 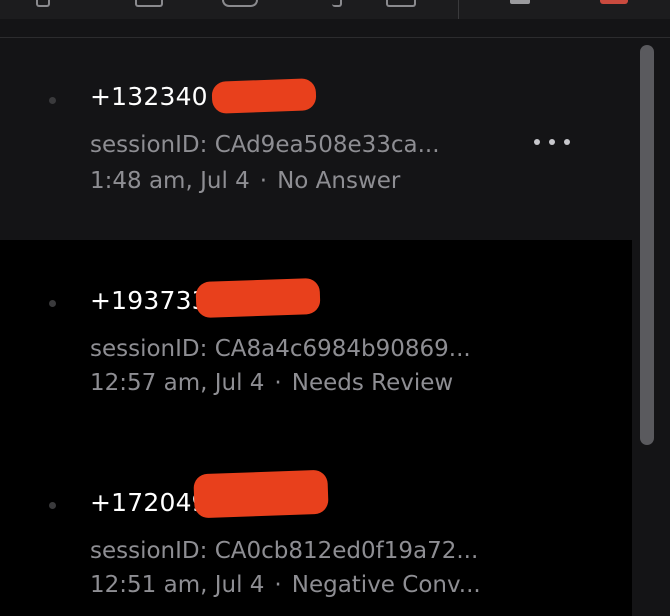 I want to click on call-time: 1:48 am, Jul 4, so click(x=170, y=181).